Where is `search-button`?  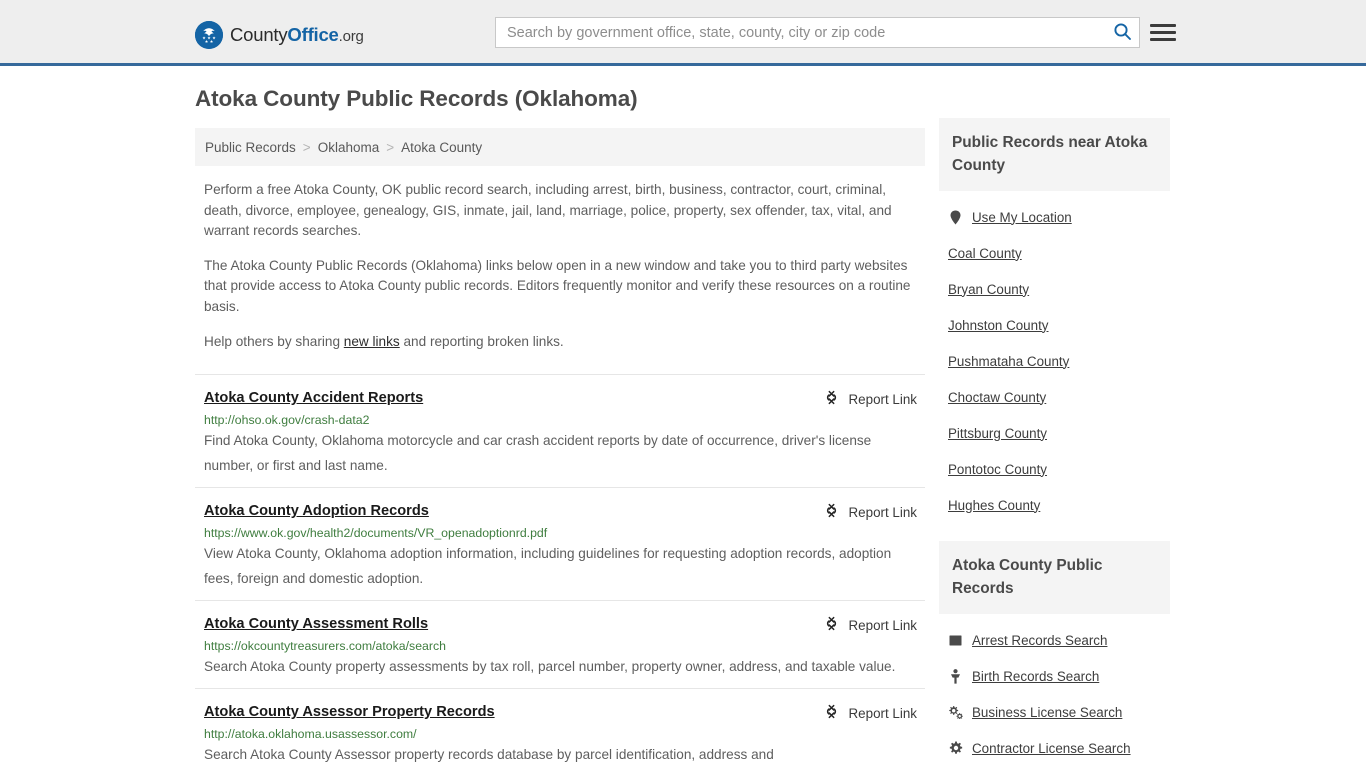
search-button is located at coordinates (1122, 32).